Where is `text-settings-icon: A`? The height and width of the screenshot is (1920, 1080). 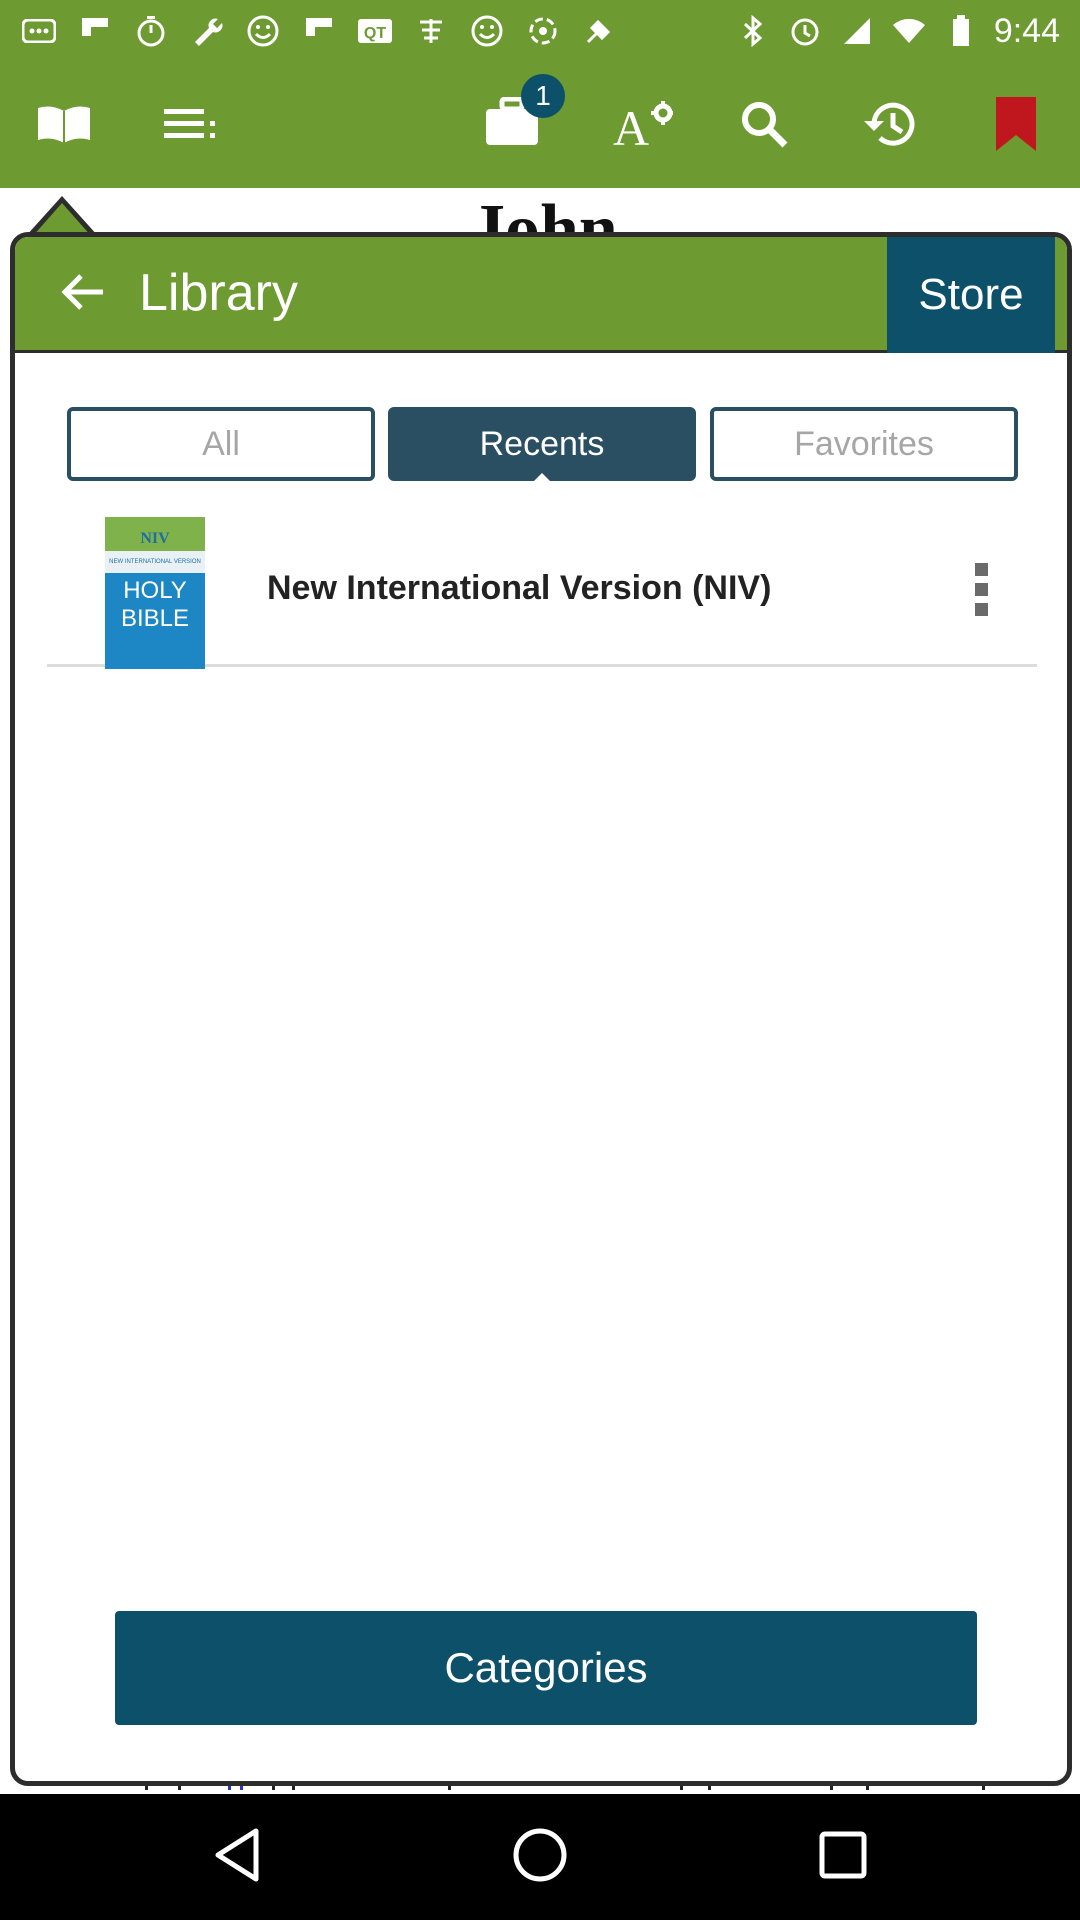
text-settings-icon: A is located at coordinates (642, 124).